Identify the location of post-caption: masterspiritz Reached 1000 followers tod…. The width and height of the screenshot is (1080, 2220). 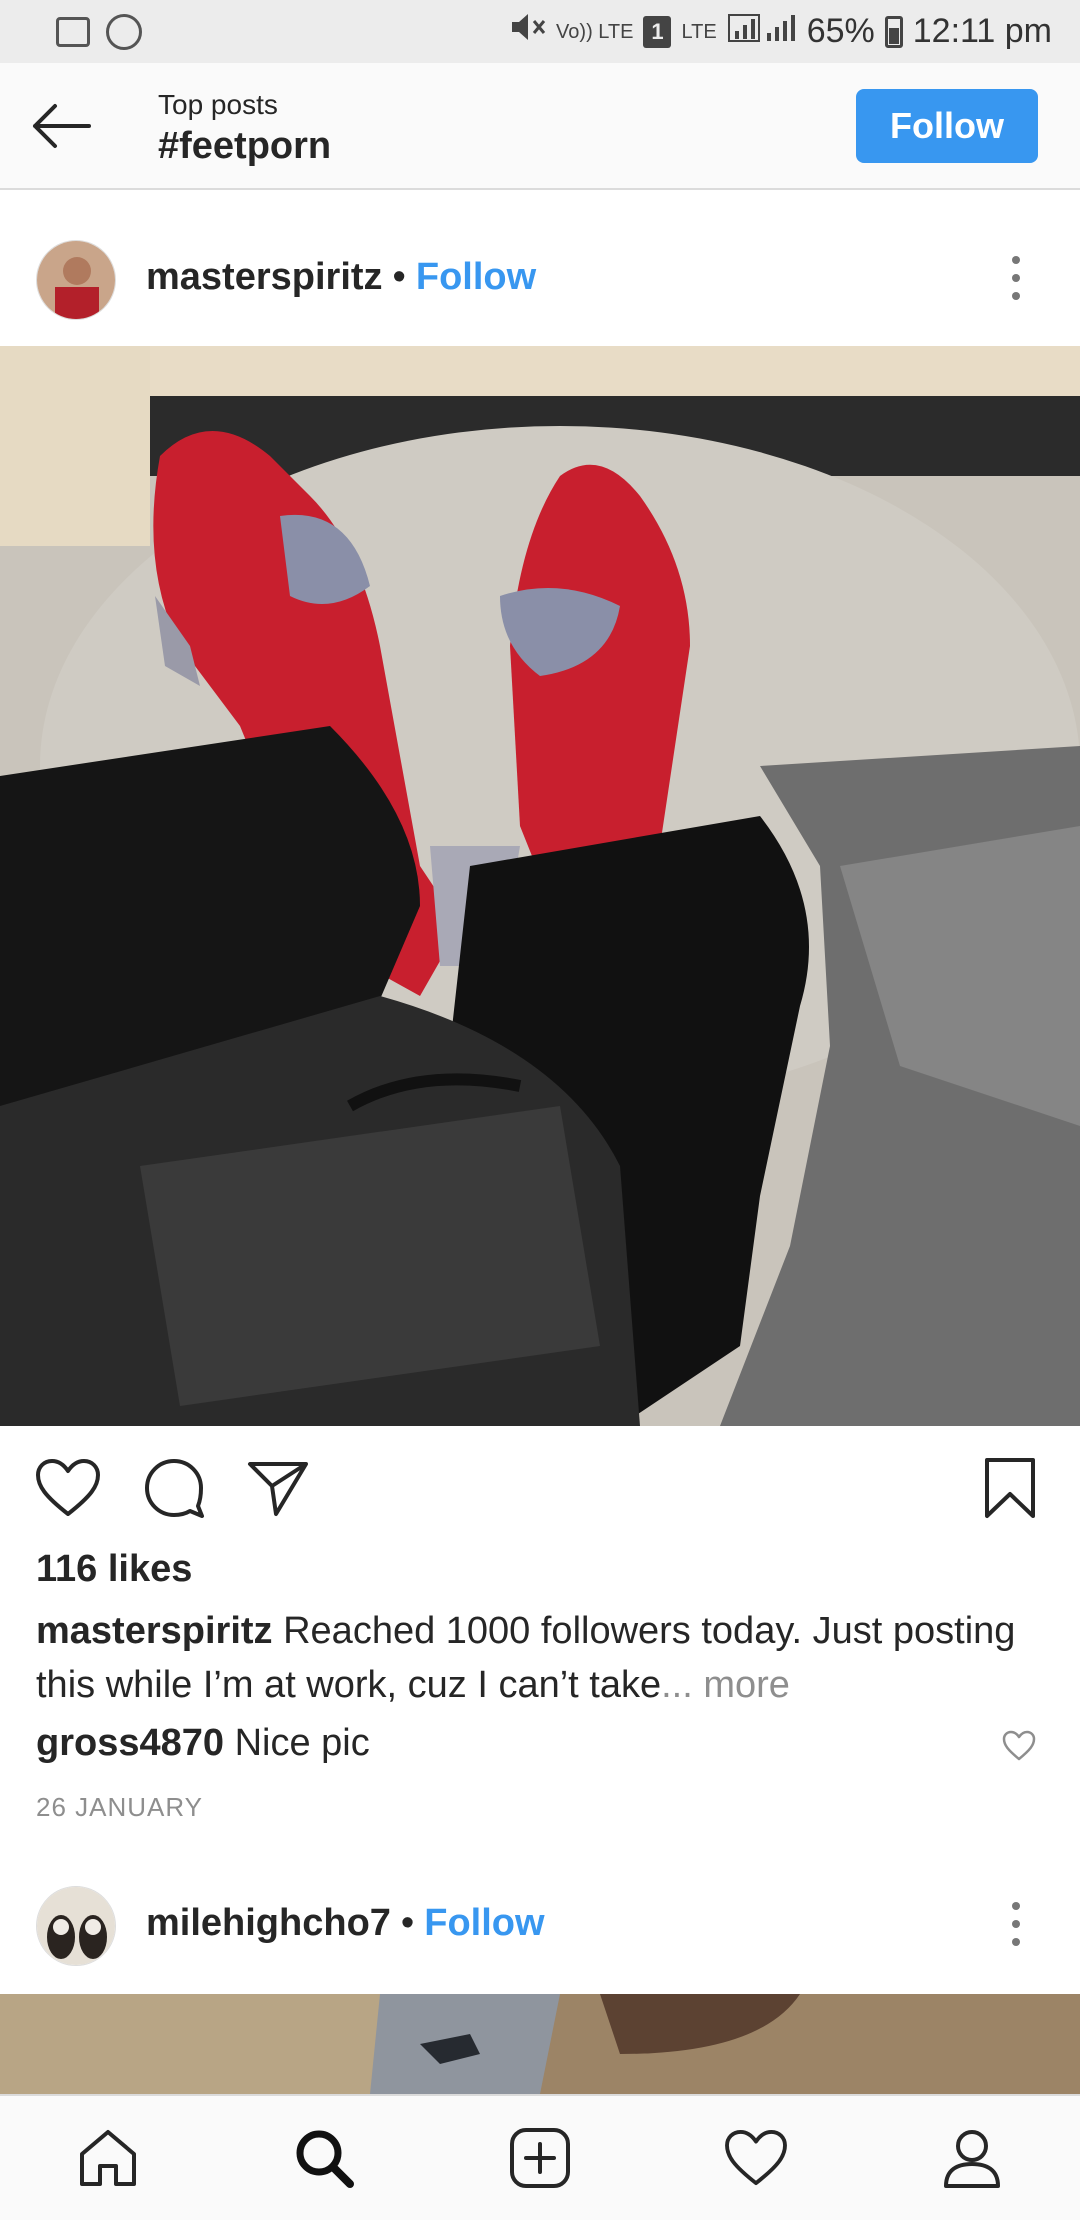
(536, 1658).